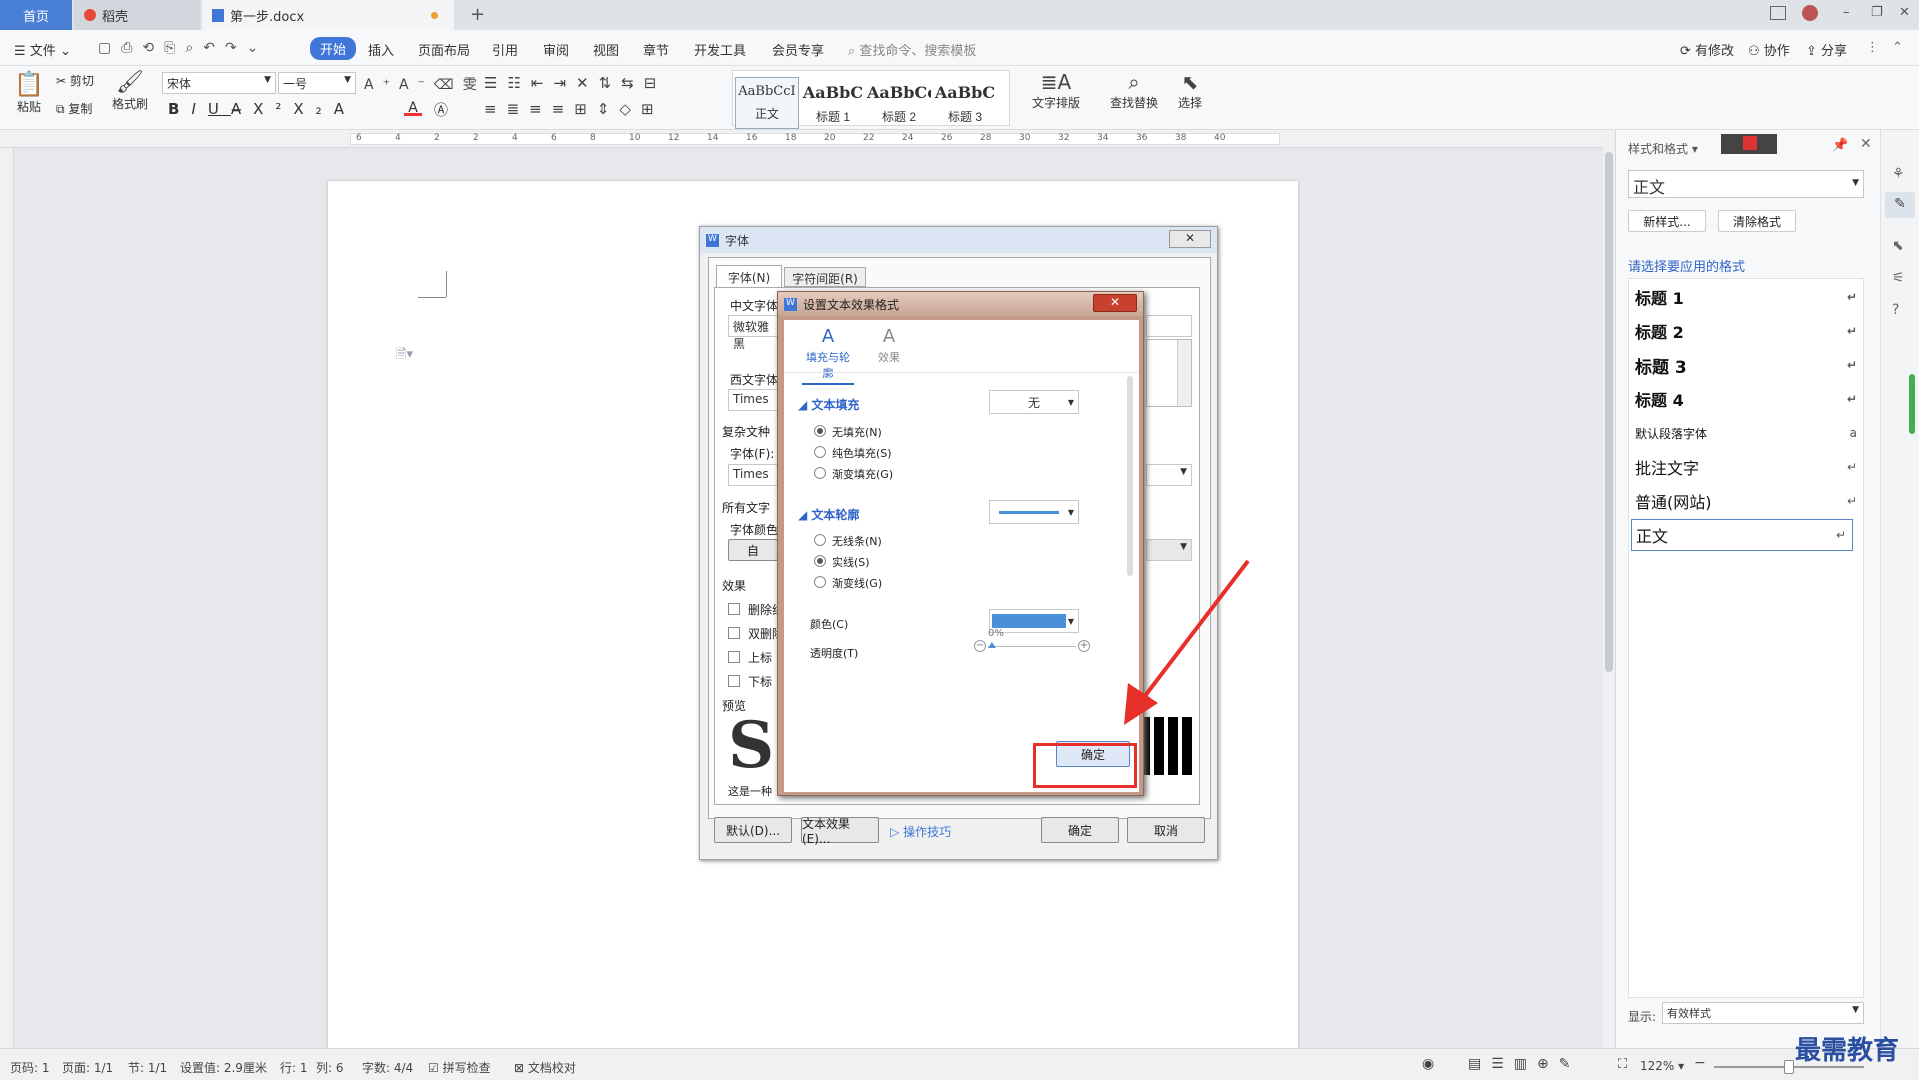 Image resolution: width=1919 pixels, height=1080 pixels. I want to click on font-color-button: A, so click(413, 108).